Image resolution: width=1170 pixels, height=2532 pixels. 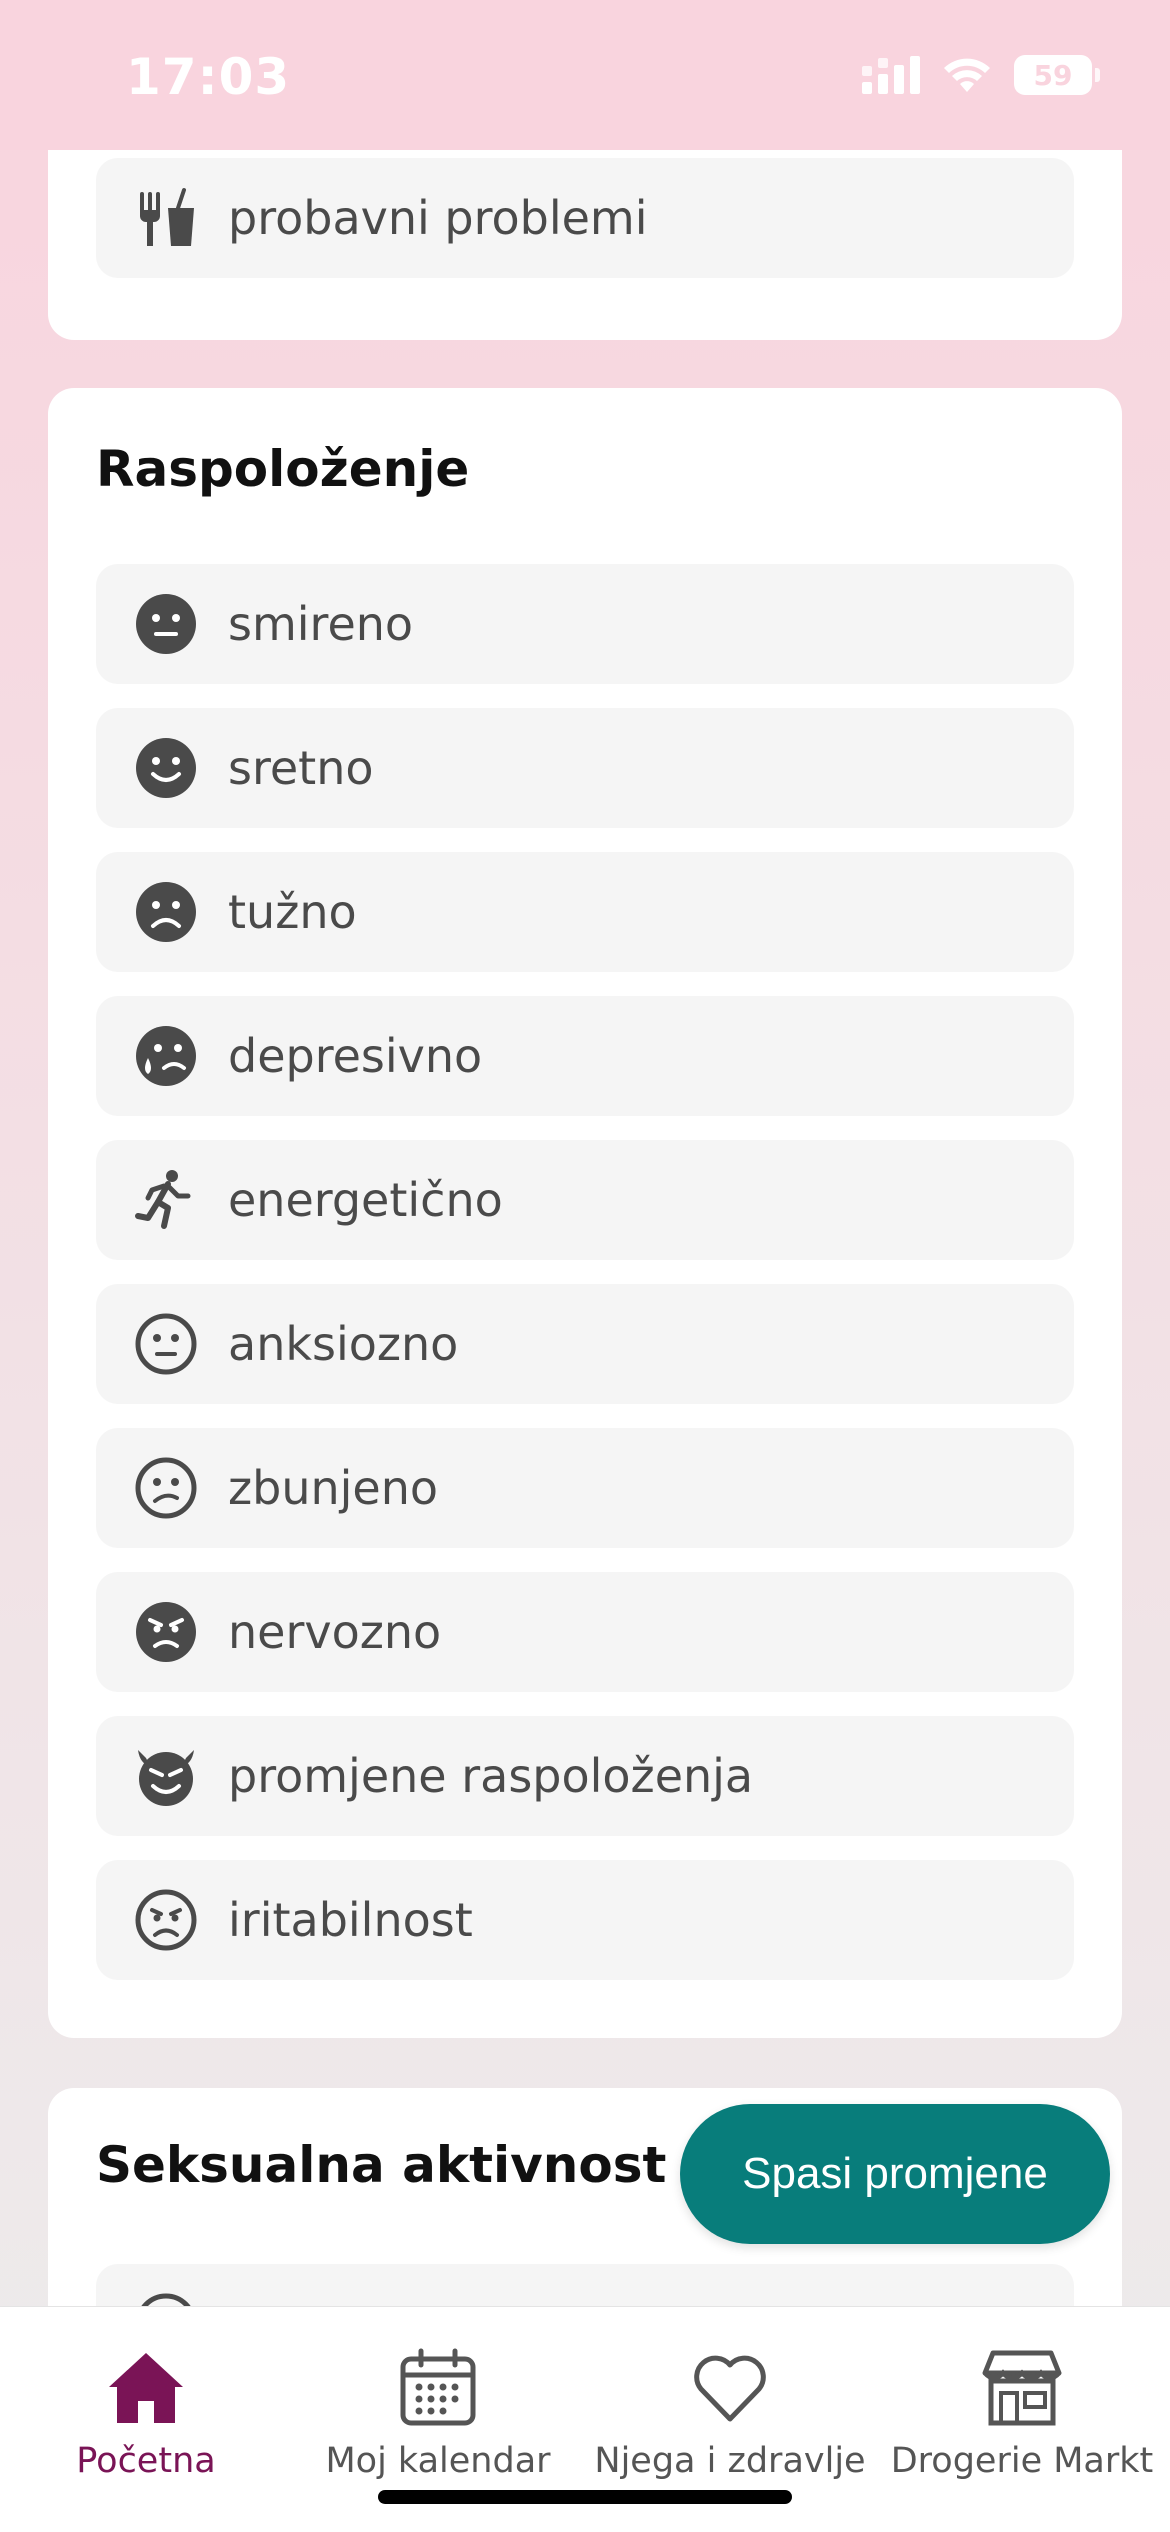 What do you see at coordinates (585, 2497) in the screenshot?
I see `home-indicator` at bounding box center [585, 2497].